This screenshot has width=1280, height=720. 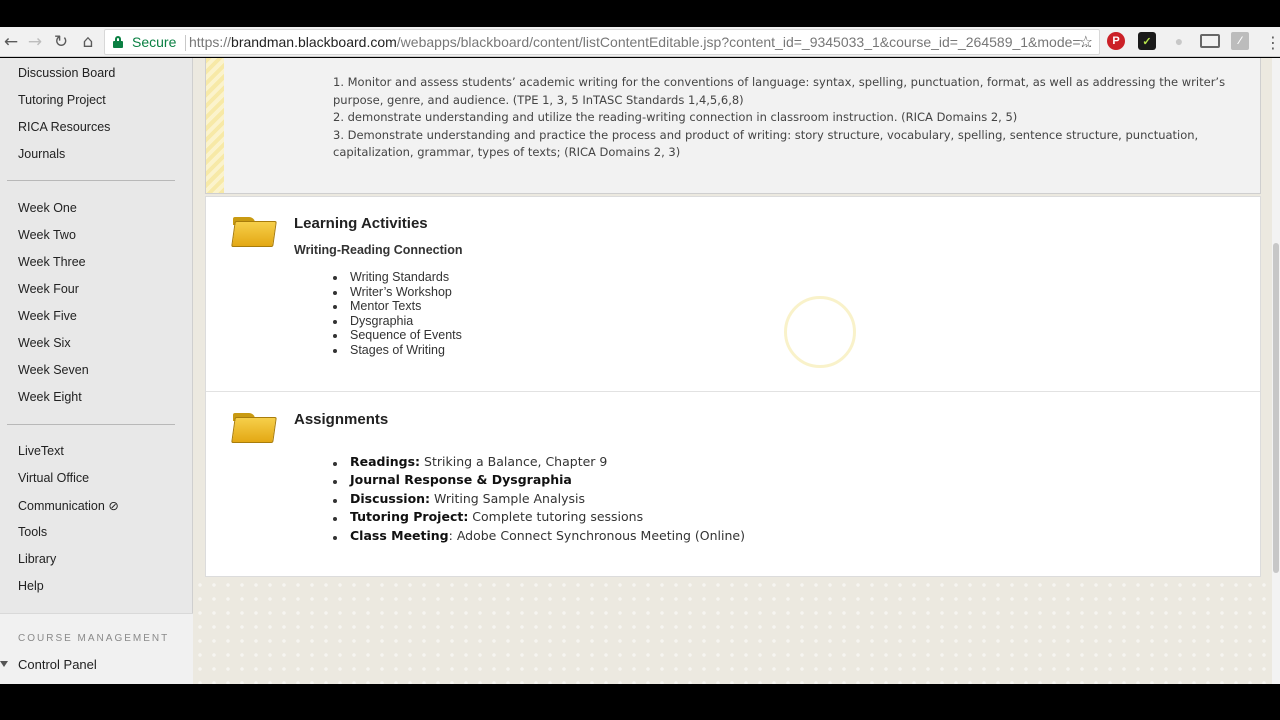 I want to click on learning-activities-subtitle: Writing-Reading Connection, so click(x=378, y=250).